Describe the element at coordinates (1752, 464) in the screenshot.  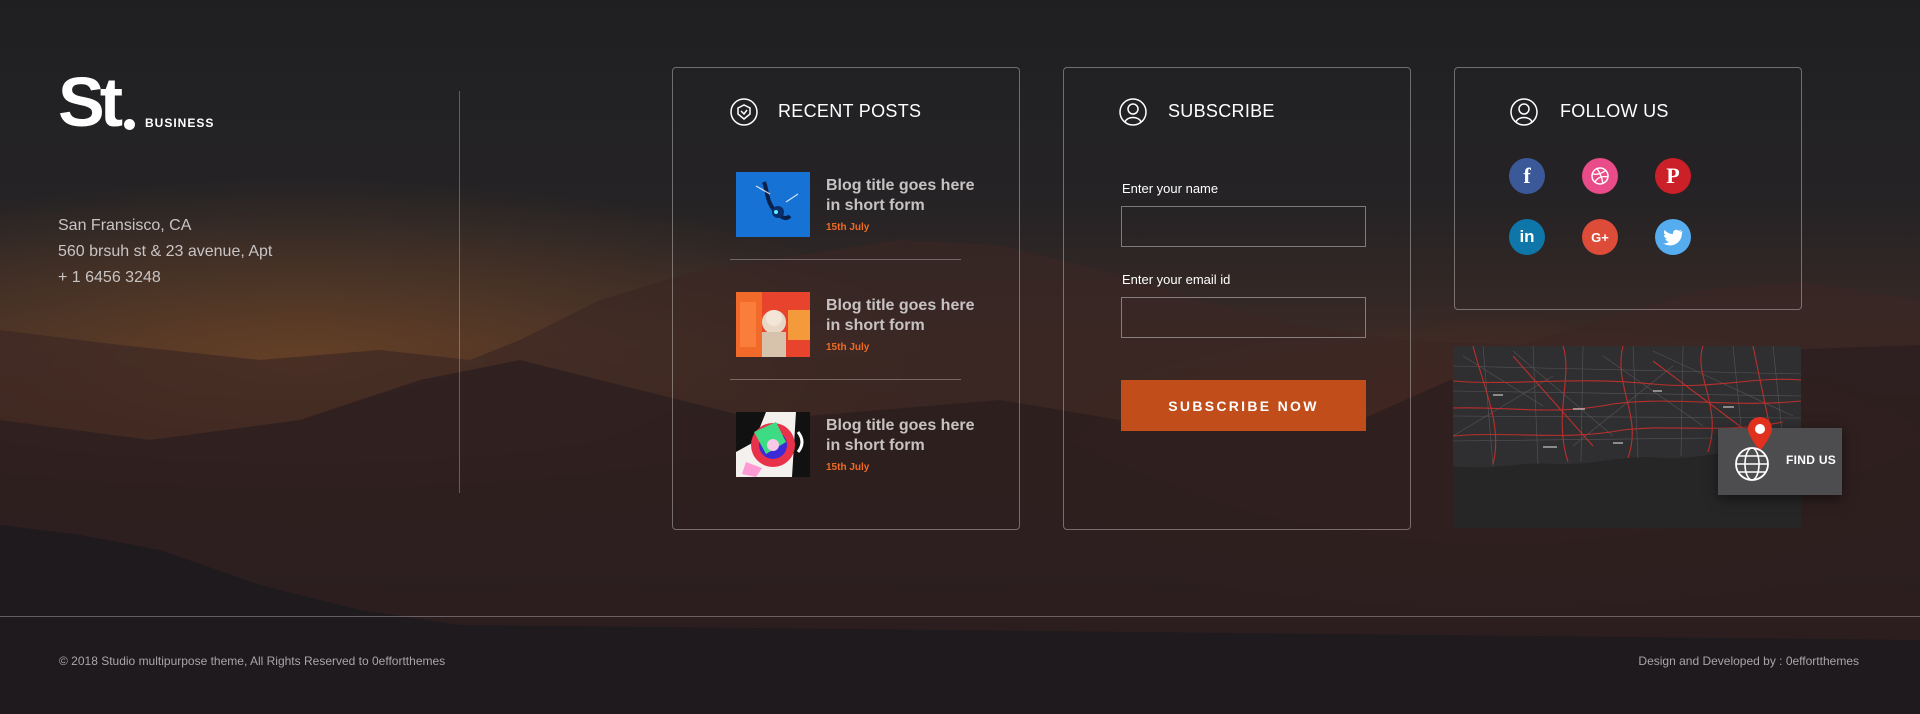
I see `globe-icon` at that location.